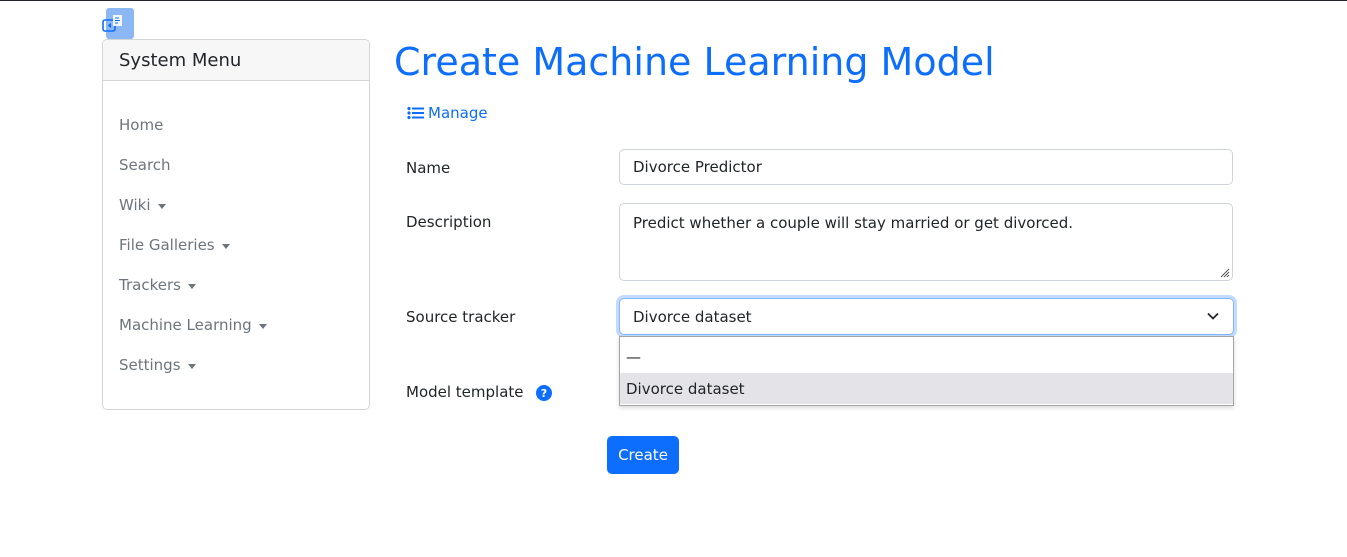  I want to click on sidebar-item-settings: Settings, so click(157, 365).